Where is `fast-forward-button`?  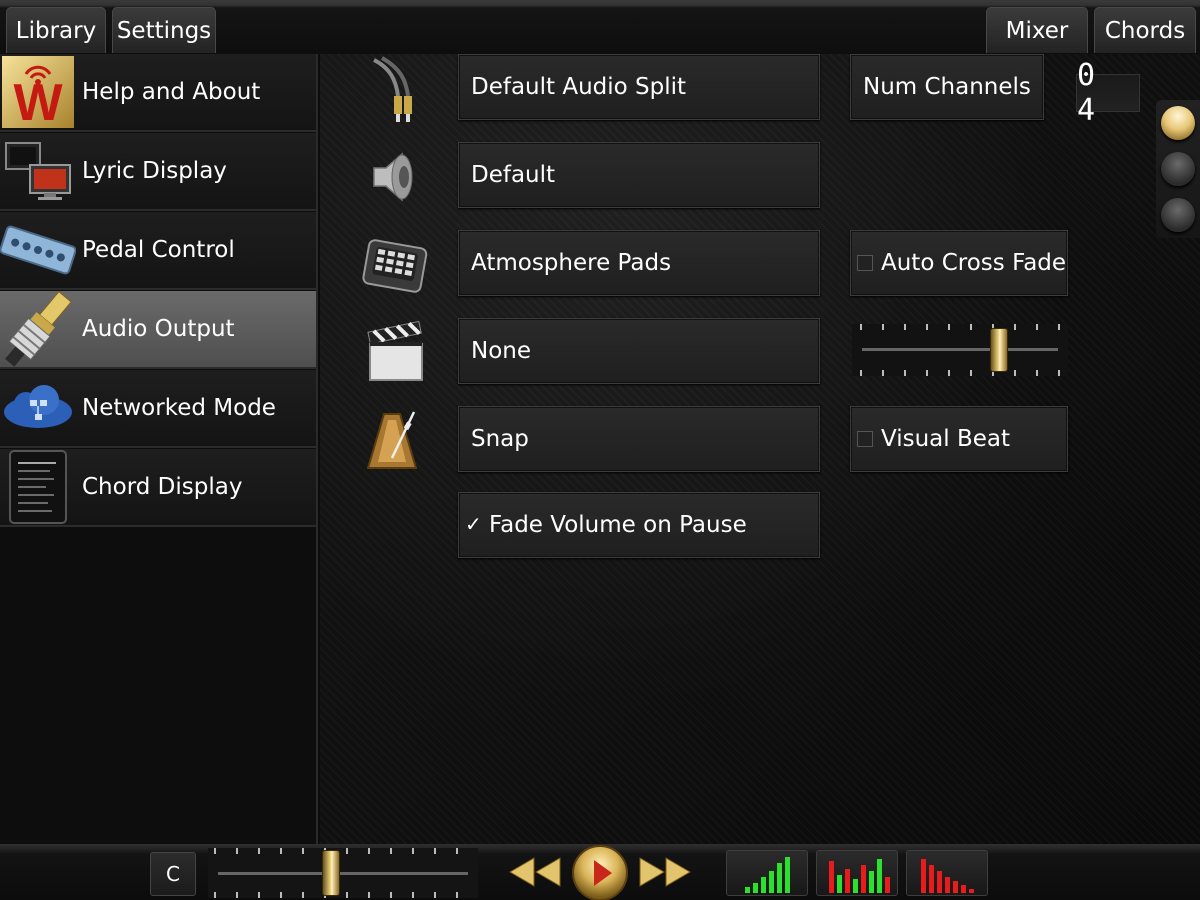
fast-forward-button is located at coordinates (666, 874).